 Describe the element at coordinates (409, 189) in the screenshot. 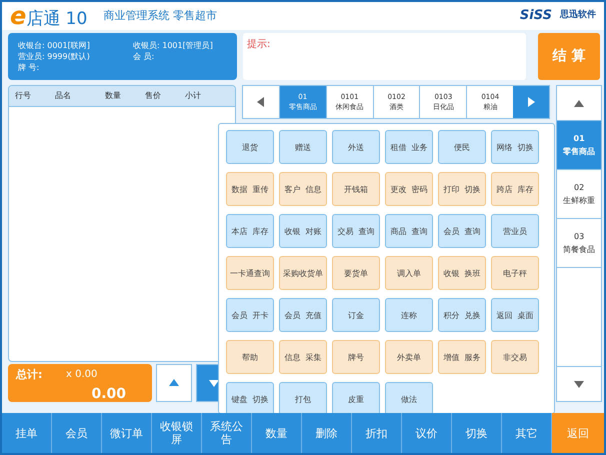

I see `function-button: 更改 密码` at that location.